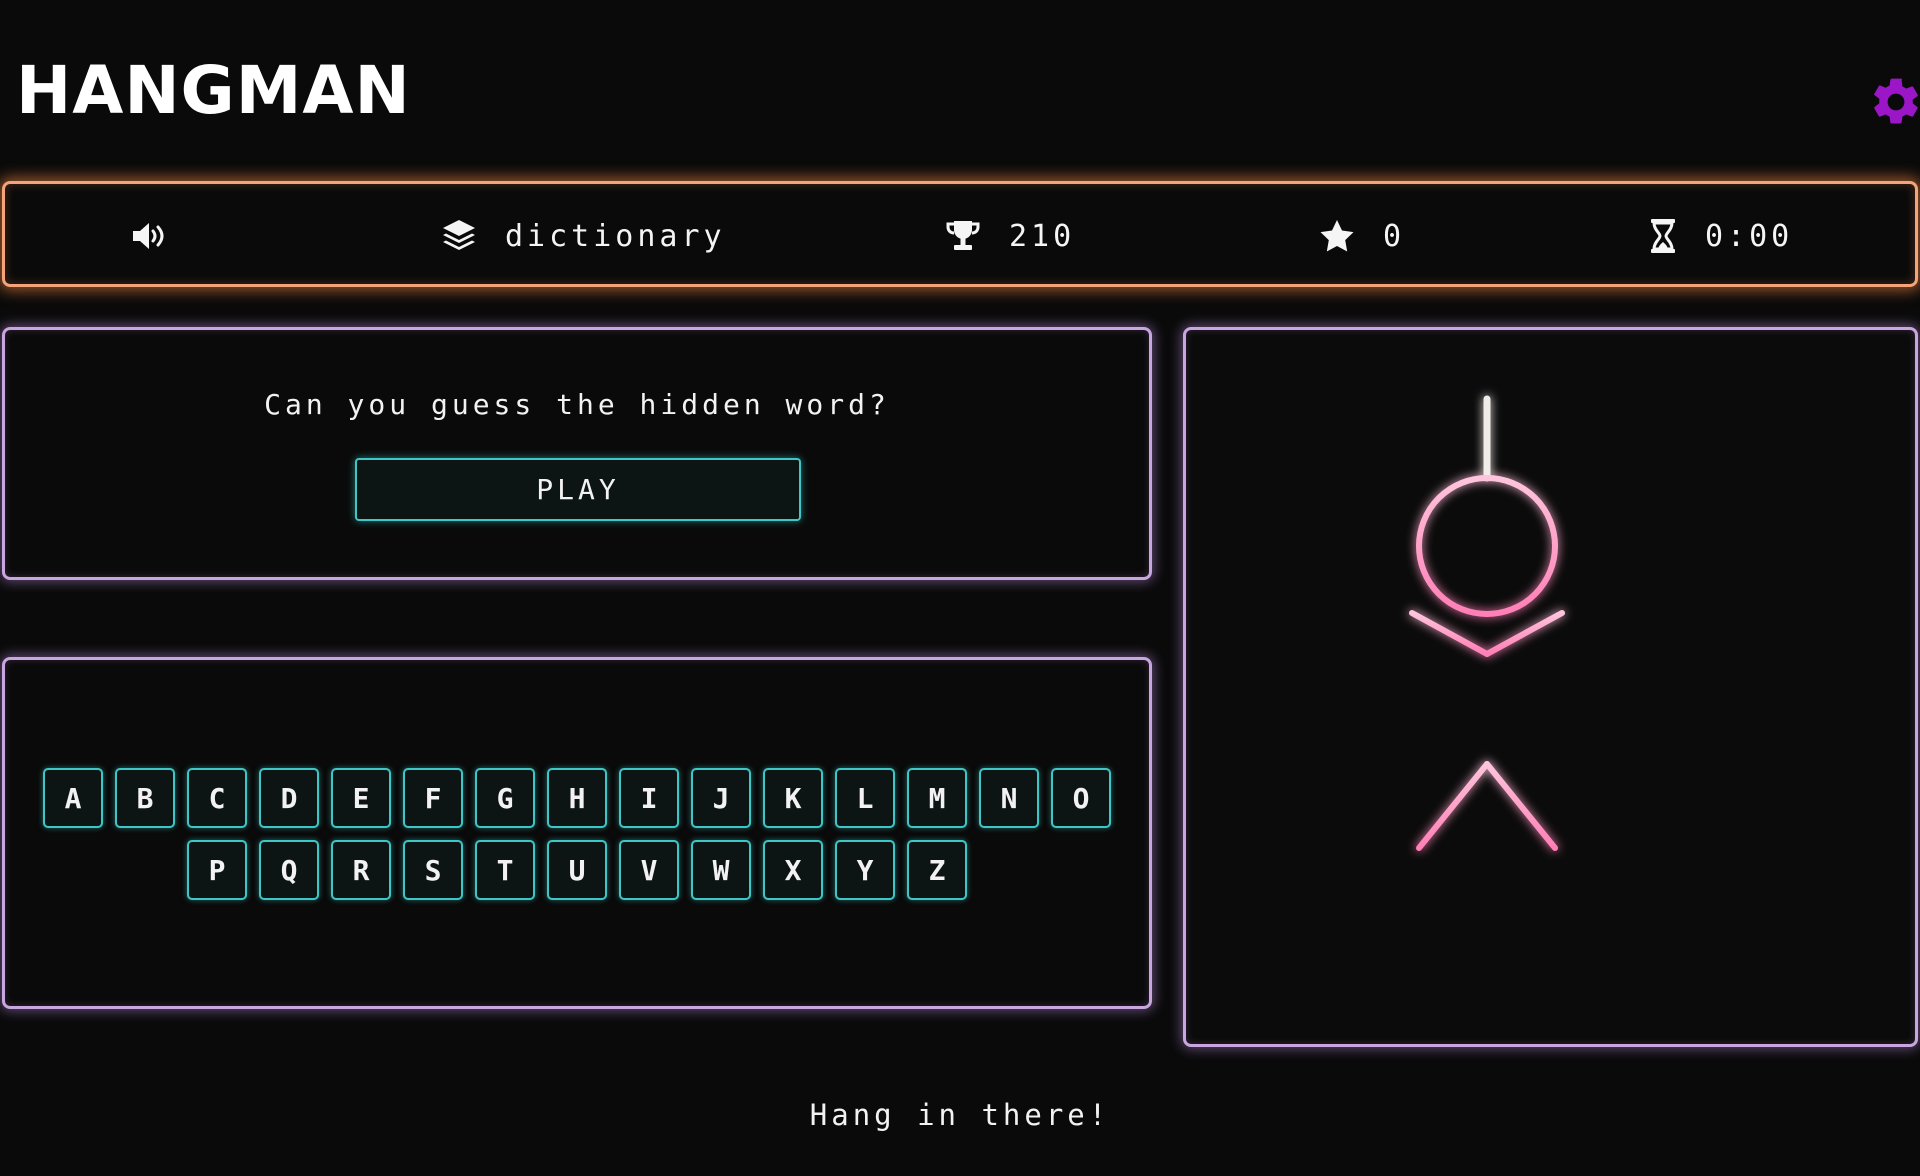  Describe the element at coordinates (1749, 236) in the screenshot. I see `timer-value: 0:00` at that location.